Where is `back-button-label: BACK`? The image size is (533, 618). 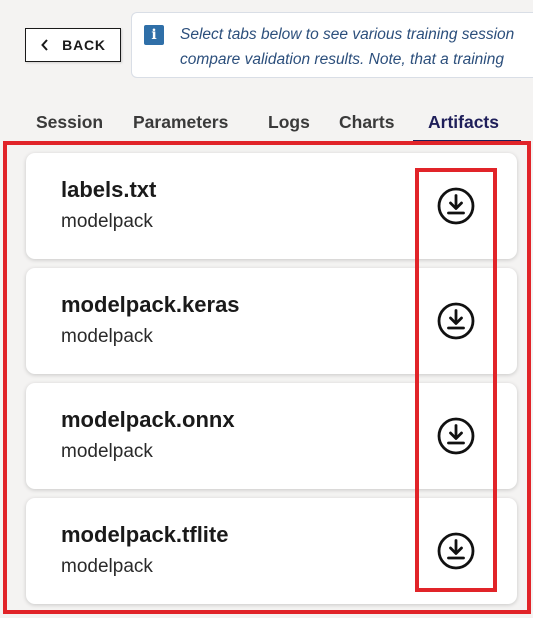
back-button-label: BACK is located at coordinates (84, 45).